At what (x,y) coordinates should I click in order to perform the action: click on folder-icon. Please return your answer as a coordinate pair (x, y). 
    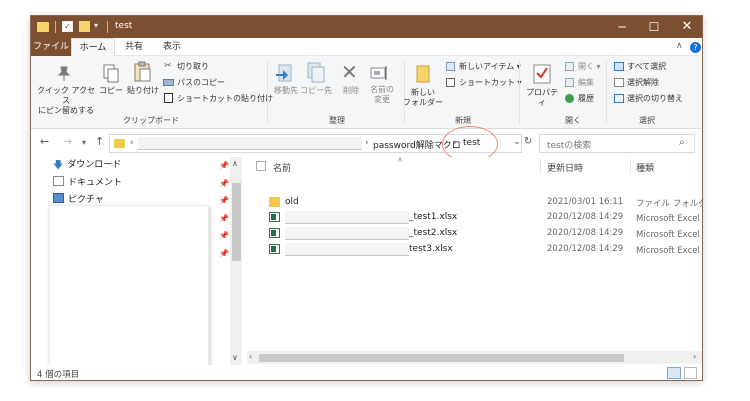
    Looking at the image, I should click on (119, 143).